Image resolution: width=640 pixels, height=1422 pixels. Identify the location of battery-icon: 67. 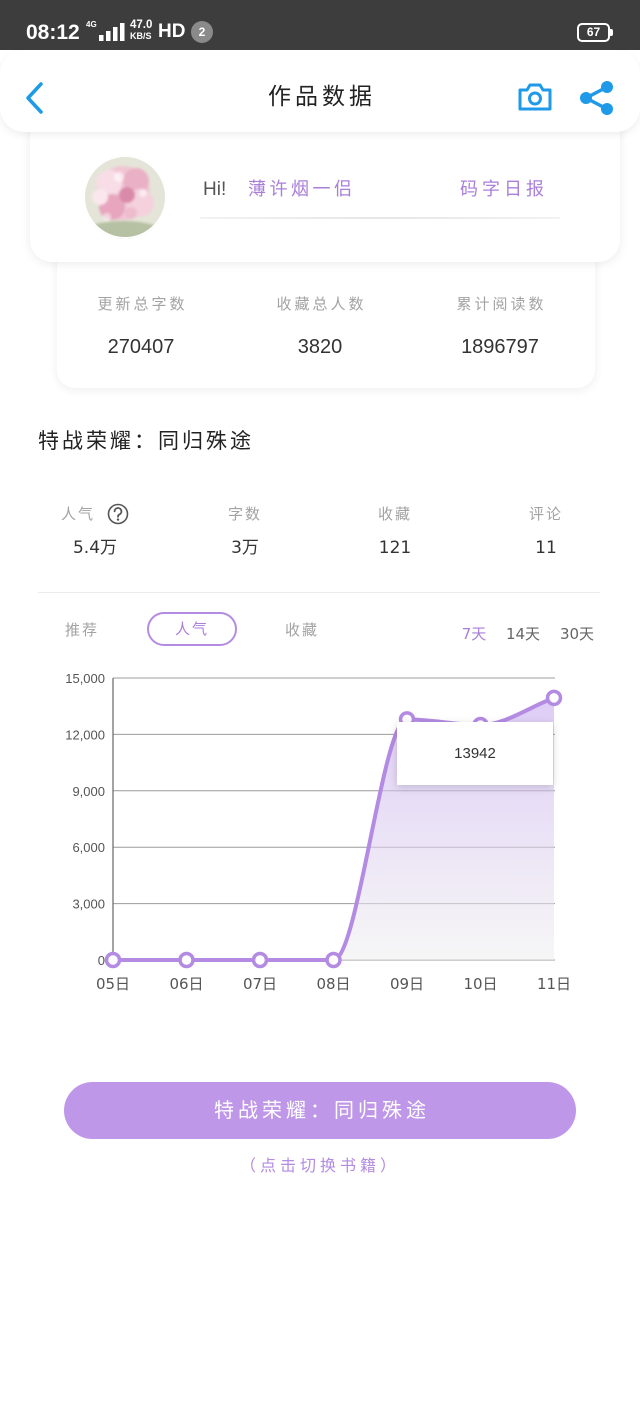
(595, 32).